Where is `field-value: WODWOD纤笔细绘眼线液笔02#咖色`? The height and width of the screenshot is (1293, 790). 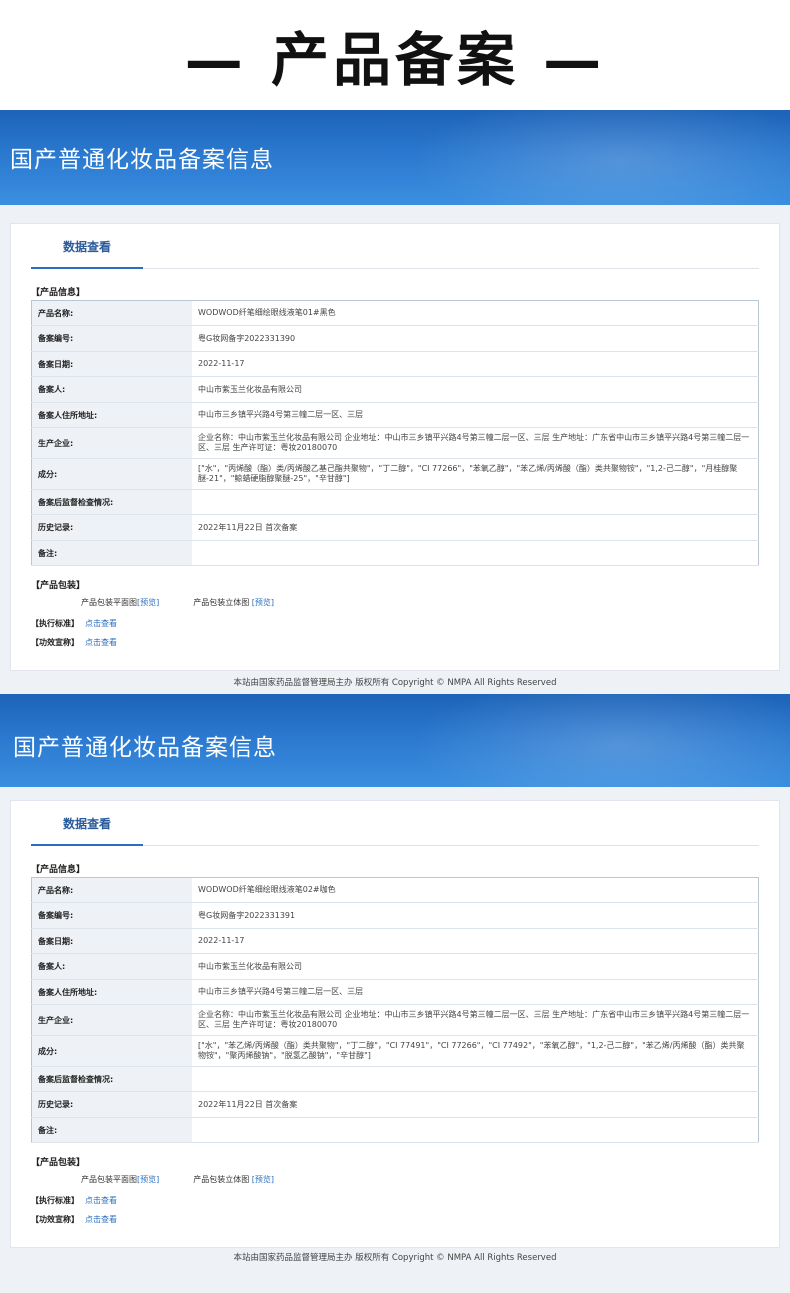
field-value: WODWOD纤笔细绘眼线液笔02#咖色 is located at coordinates (475, 890).